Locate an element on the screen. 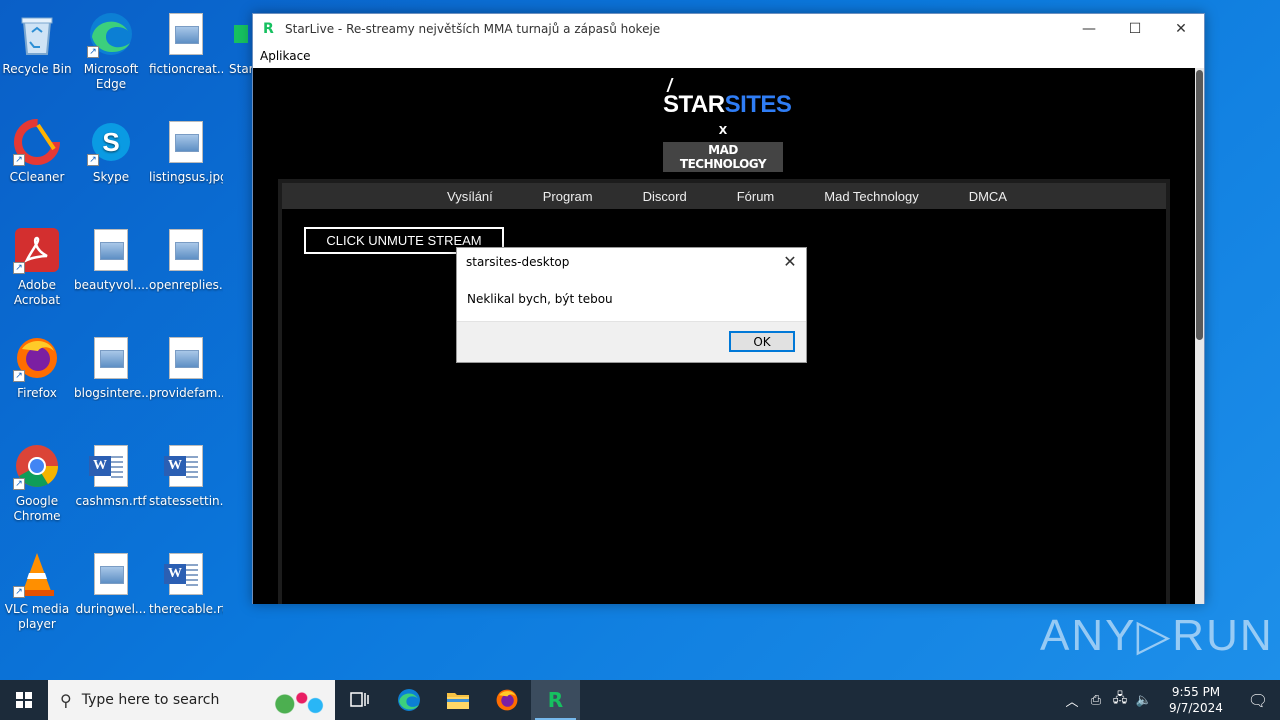  vertical-scrollbar is located at coordinates (1199, 336).